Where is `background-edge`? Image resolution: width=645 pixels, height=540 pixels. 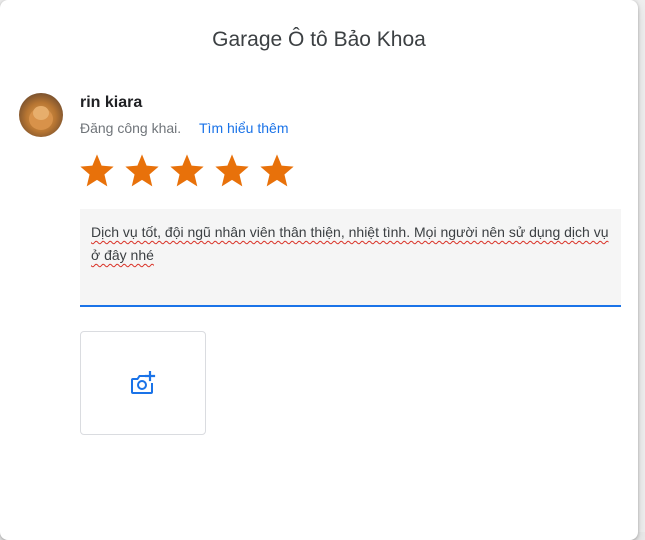
background-edge is located at coordinates (641, 266).